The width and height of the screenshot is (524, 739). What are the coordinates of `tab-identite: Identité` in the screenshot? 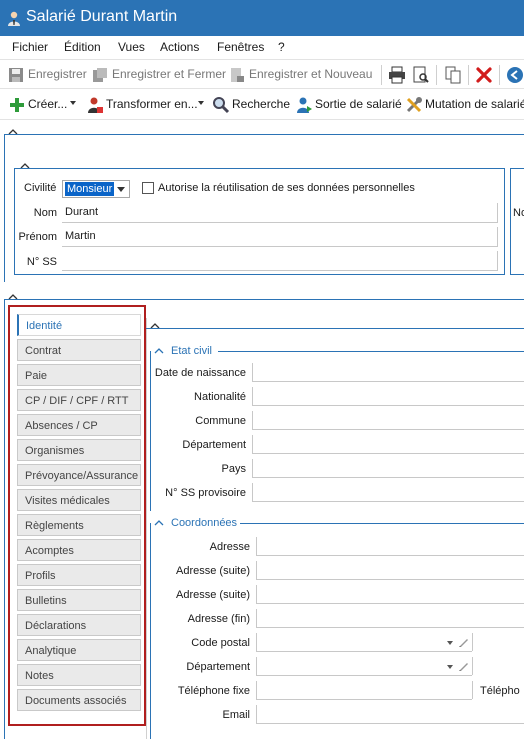 It's located at (79, 325).